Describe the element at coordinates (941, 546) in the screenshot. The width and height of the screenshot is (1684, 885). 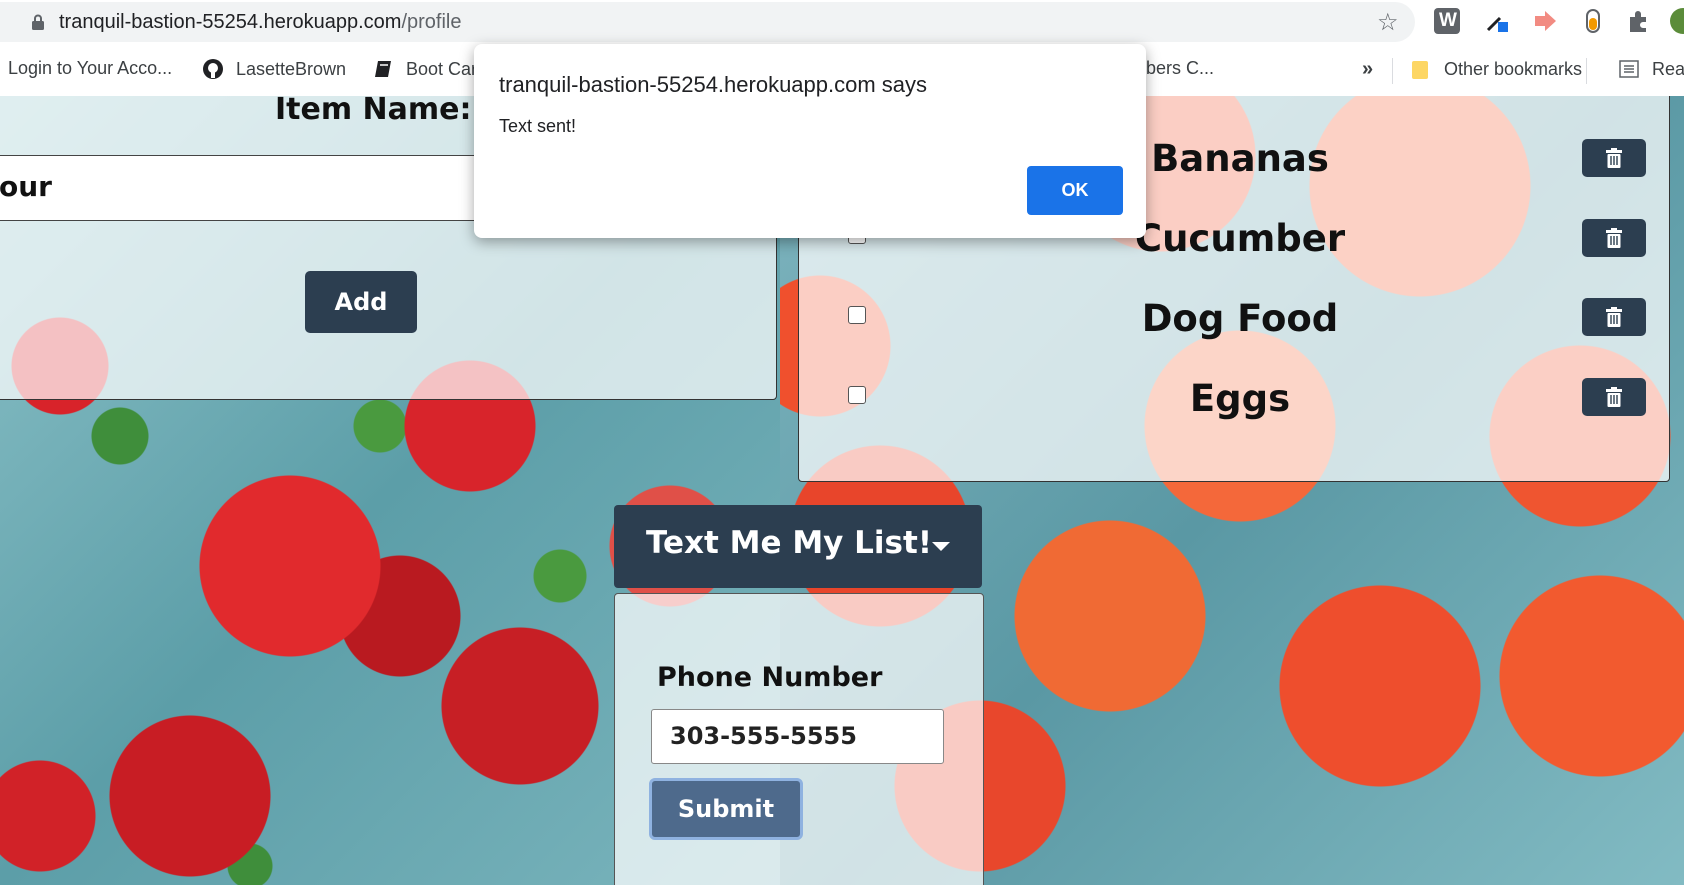
I see `caret-down-icon` at that location.